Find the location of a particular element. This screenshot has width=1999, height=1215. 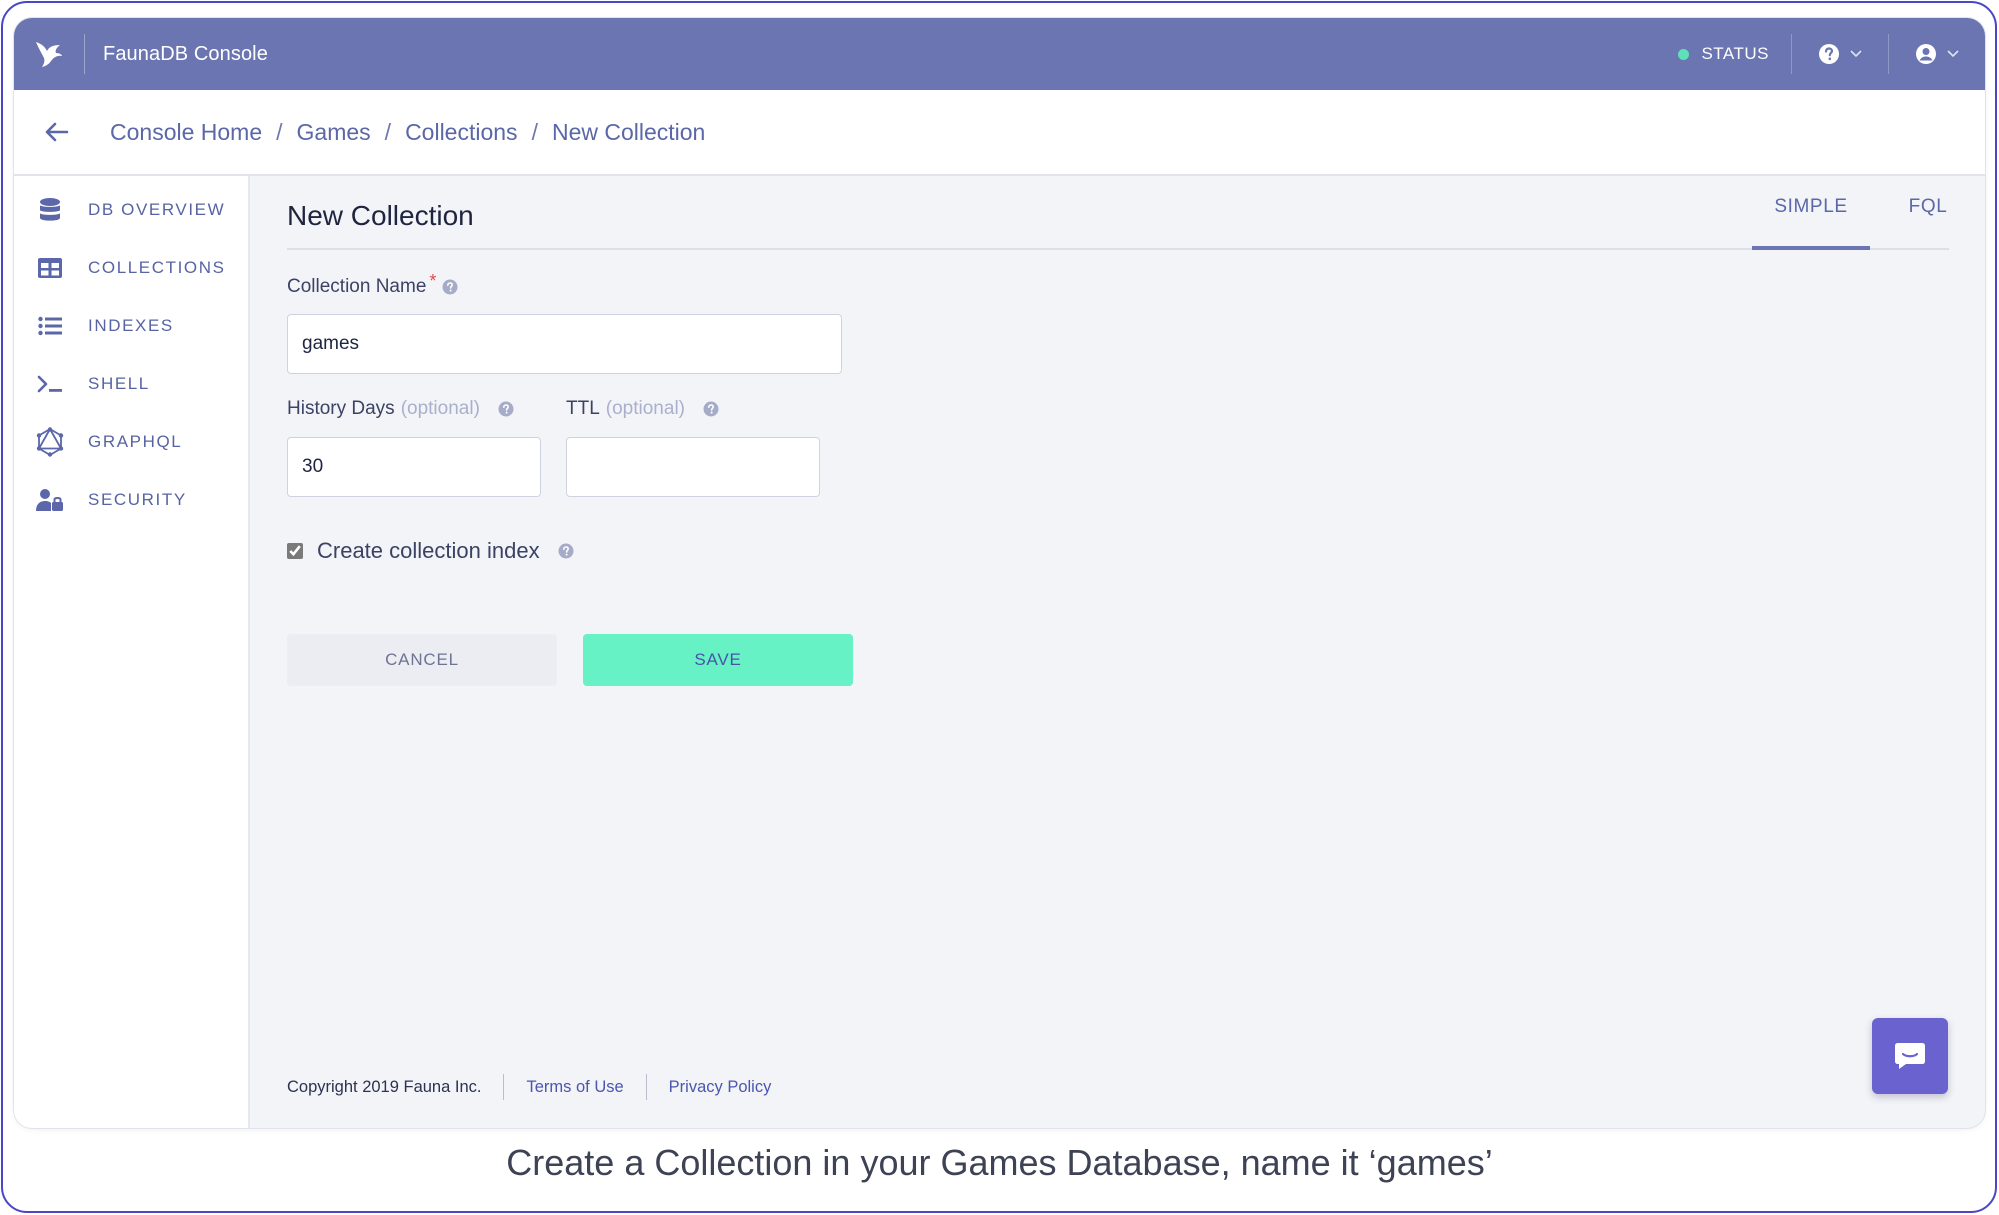

status-label: STATUS is located at coordinates (1735, 53).